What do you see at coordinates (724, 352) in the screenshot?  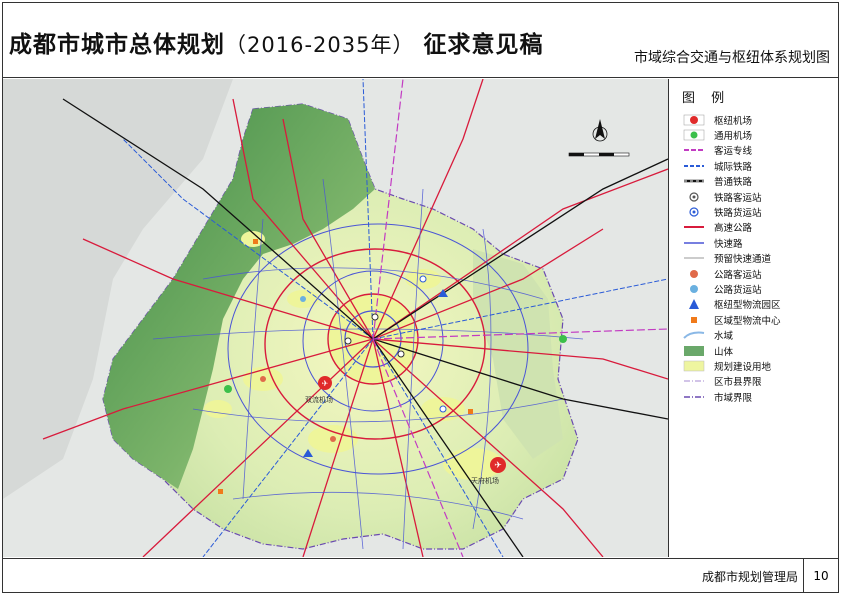 I see `legend-label: 山体` at bounding box center [724, 352].